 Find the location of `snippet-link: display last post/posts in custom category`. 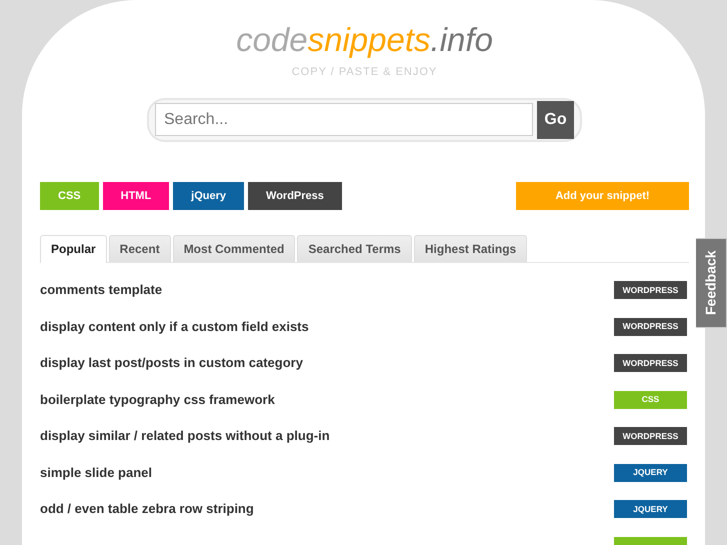

snippet-link: display last post/posts in custom category is located at coordinates (171, 363).